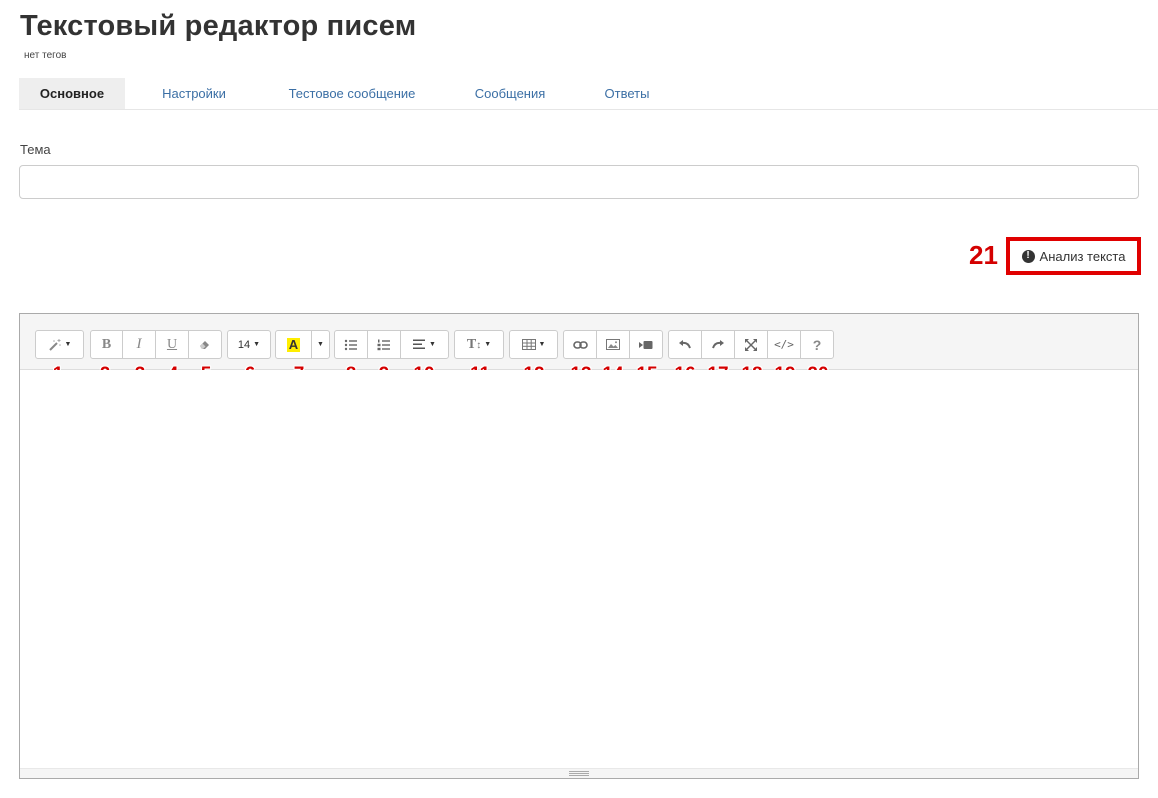 The image size is (1158, 798). I want to click on tags-subtitle: нет тегов, so click(45, 55).